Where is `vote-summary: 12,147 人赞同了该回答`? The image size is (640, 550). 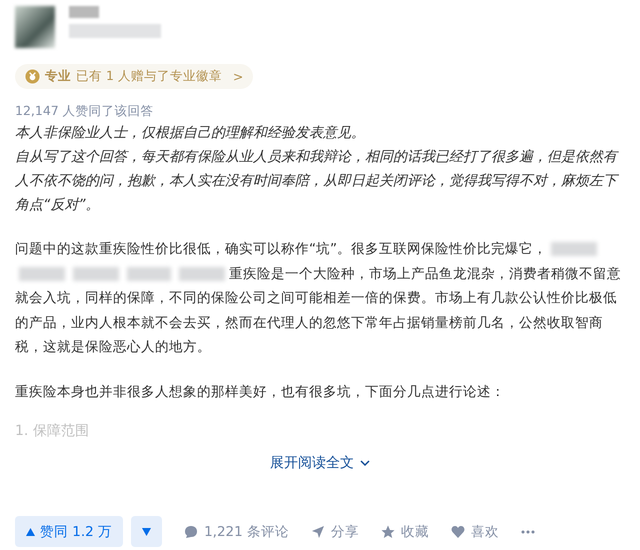
vote-summary: 12,147 人赞同了该回答 is located at coordinates (85, 111).